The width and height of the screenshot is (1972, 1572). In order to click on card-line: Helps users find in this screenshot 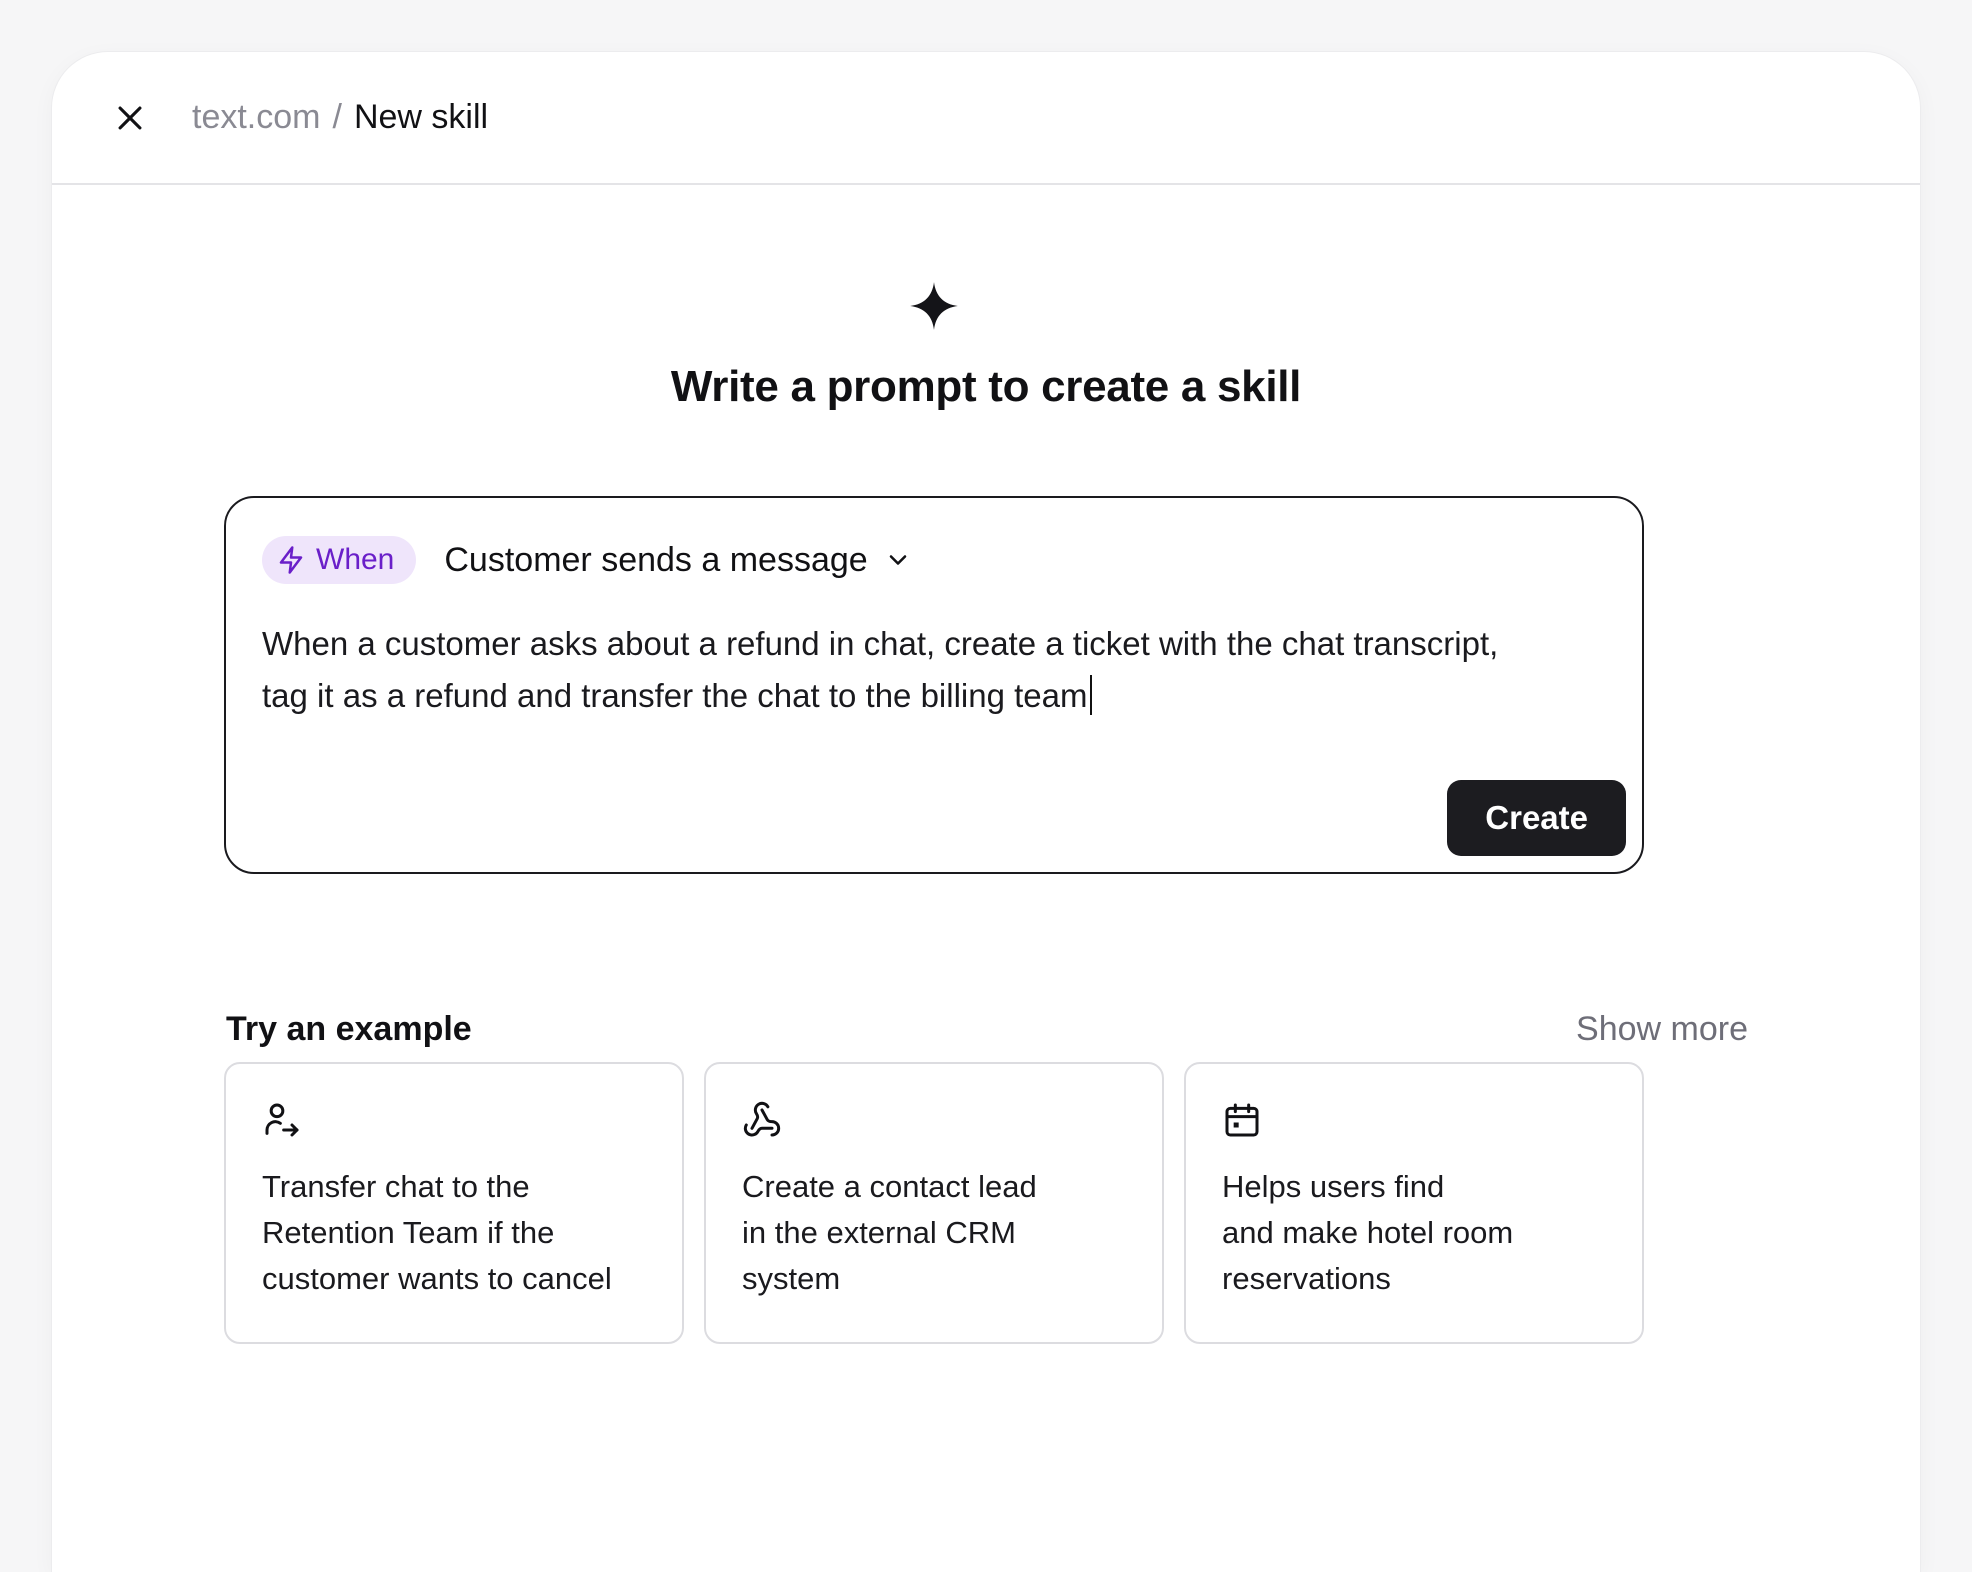, I will do `click(1333, 1186)`.